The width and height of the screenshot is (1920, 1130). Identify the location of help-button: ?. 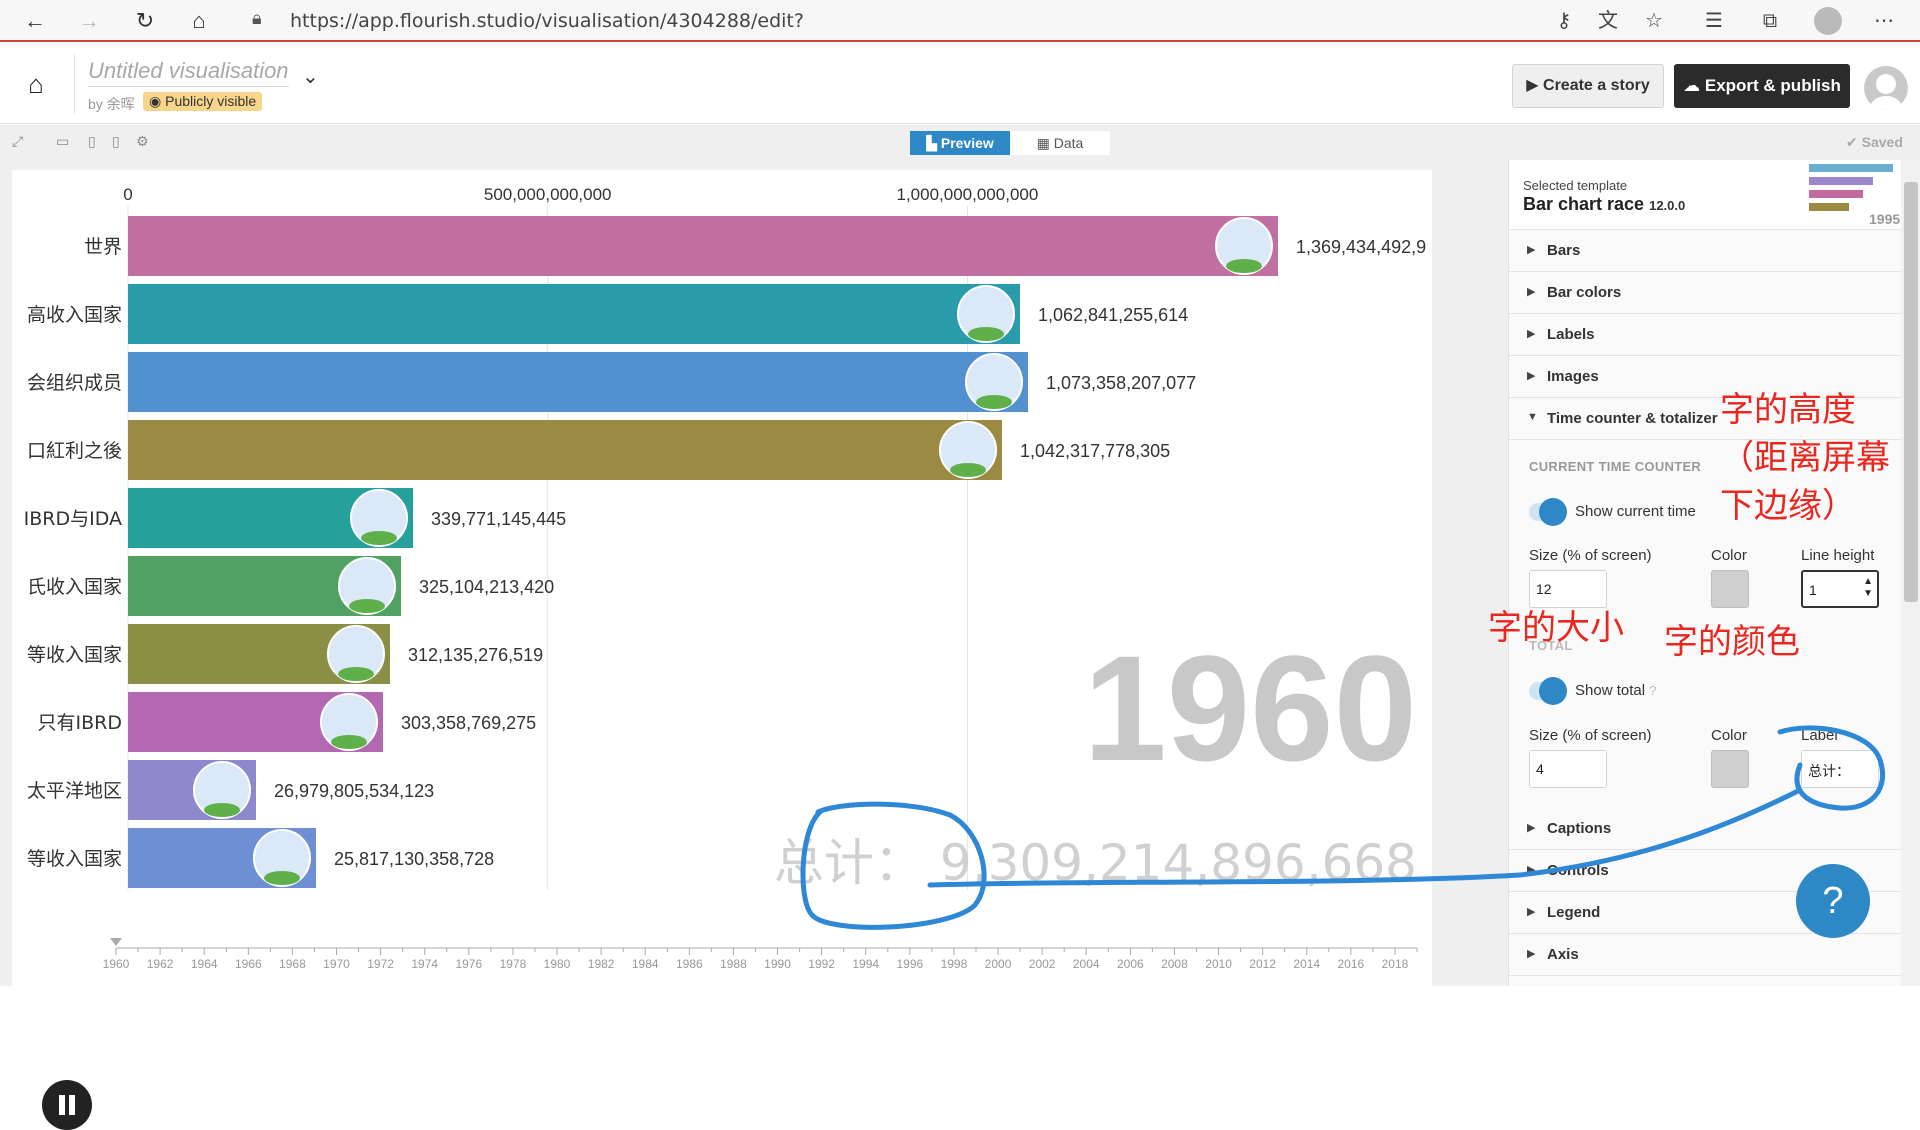
(1833, 901).